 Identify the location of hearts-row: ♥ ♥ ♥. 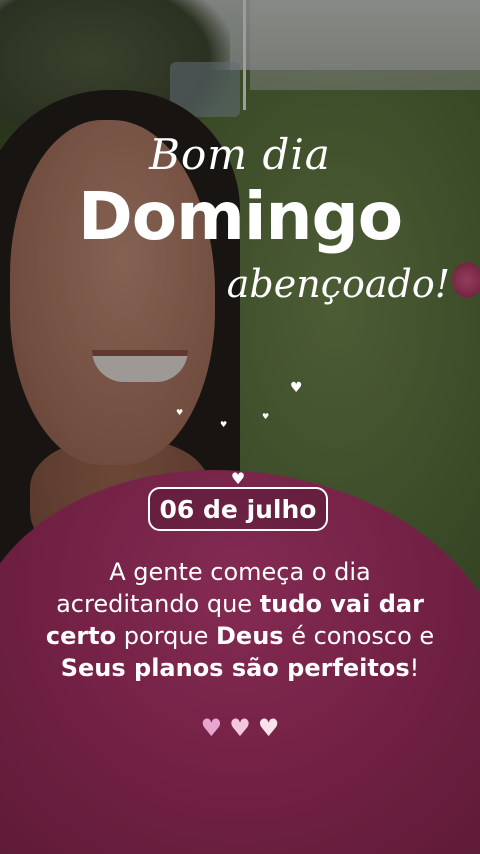
(240, 728).